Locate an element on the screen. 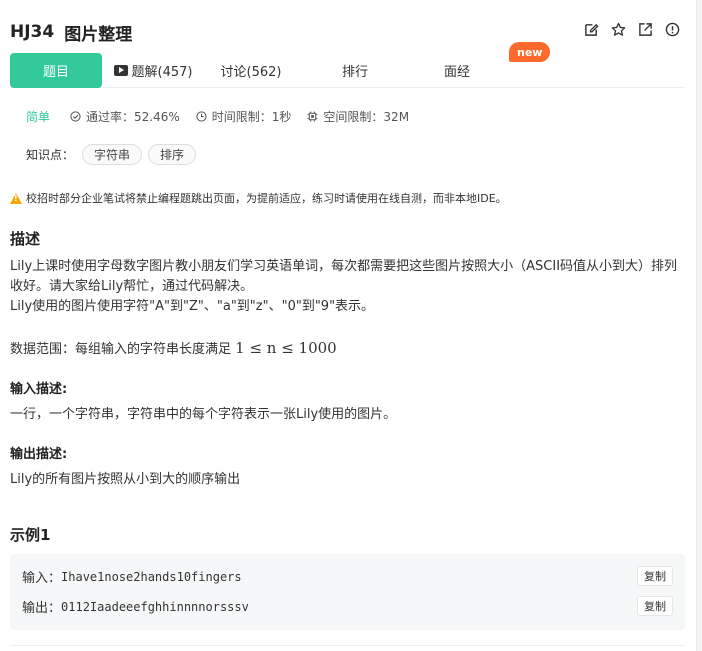 Image resolution: width=702 pixels, height=651 pixels. example-output-row: 输出： 0112Iaadeeefghhinnnnorsssv is located at coordinates (135, 607).